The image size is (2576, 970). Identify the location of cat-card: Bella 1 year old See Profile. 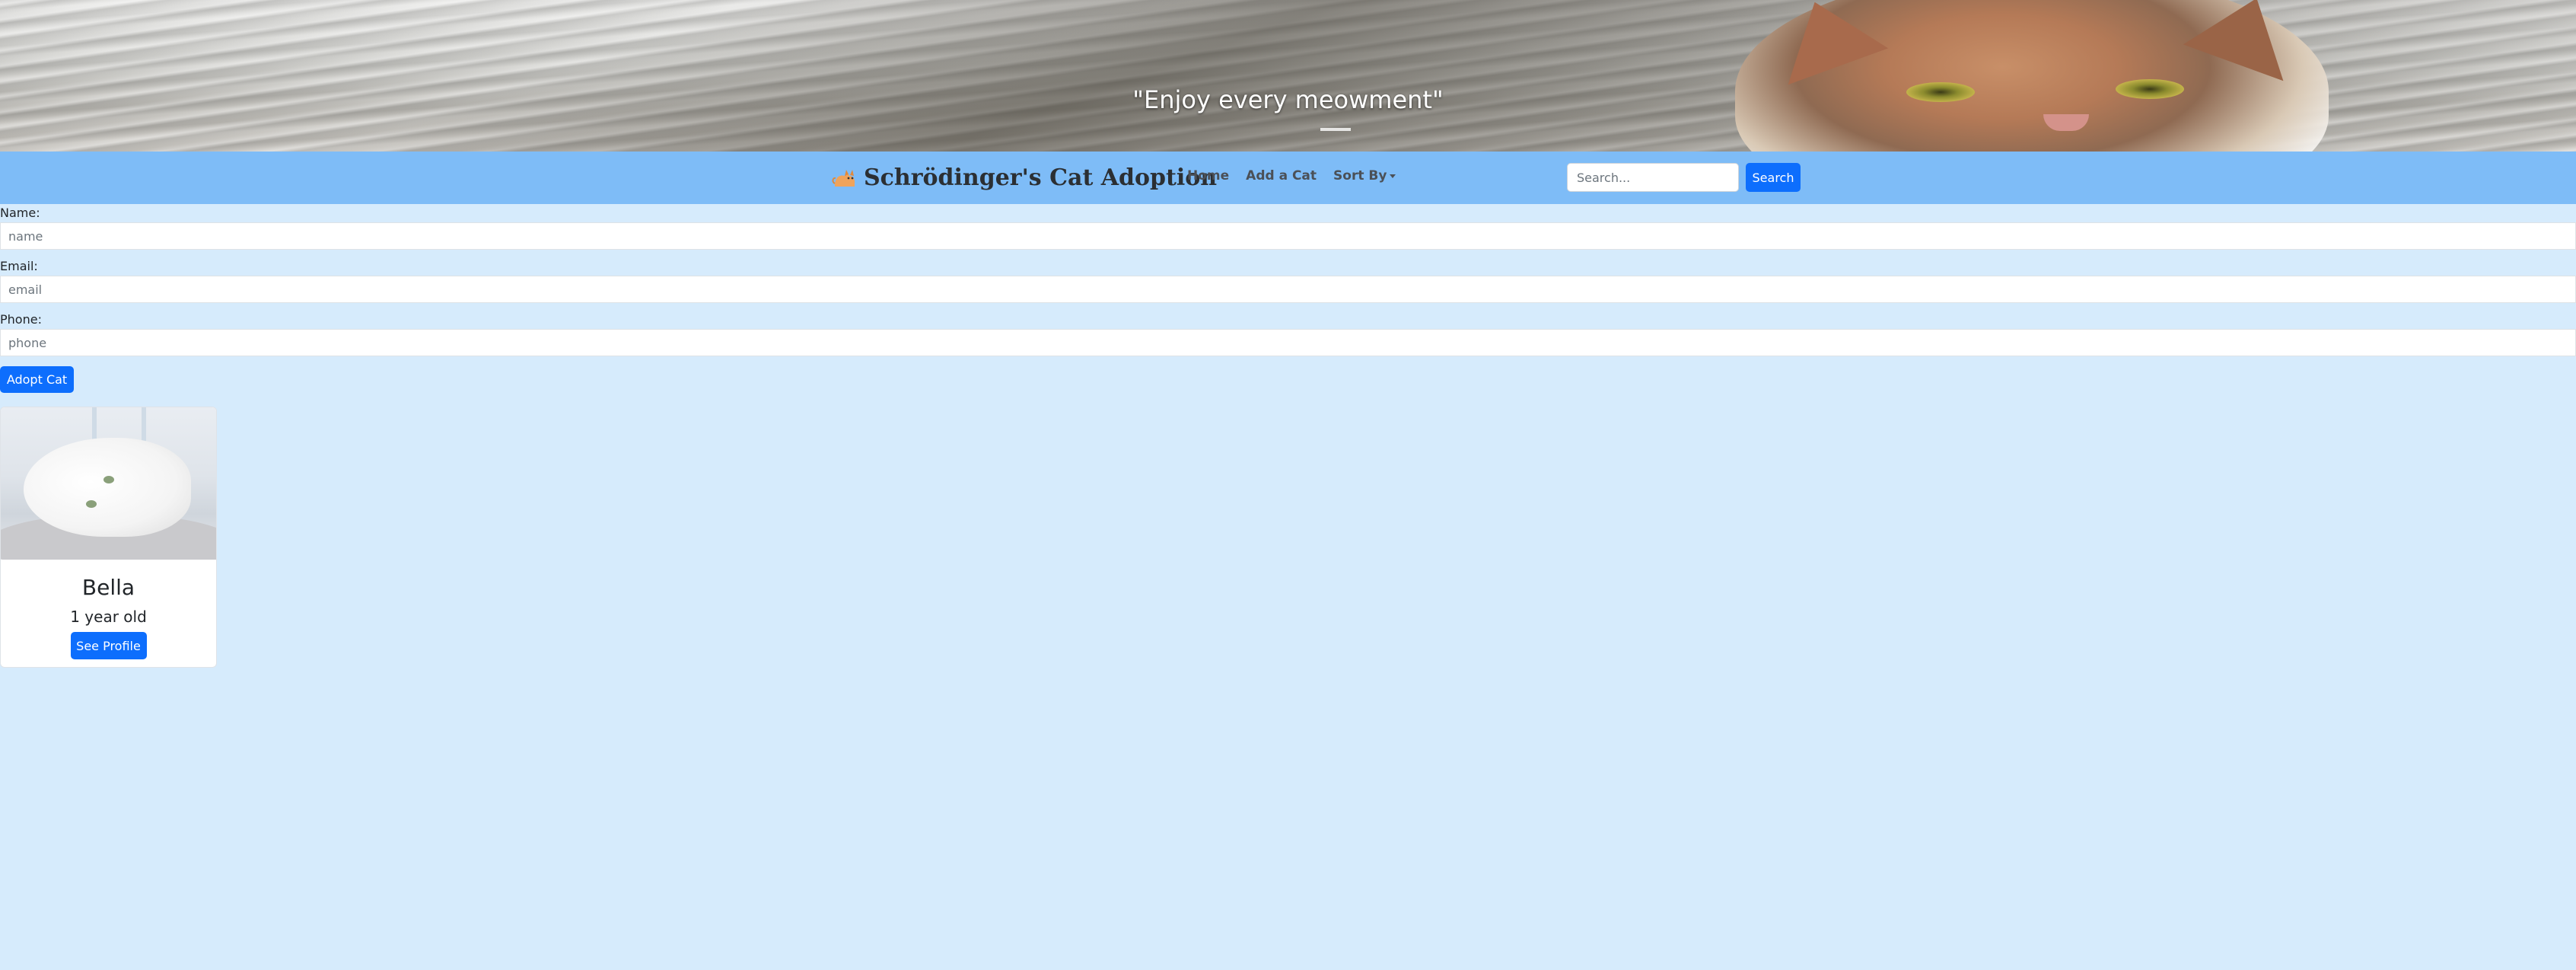
(108, 537).